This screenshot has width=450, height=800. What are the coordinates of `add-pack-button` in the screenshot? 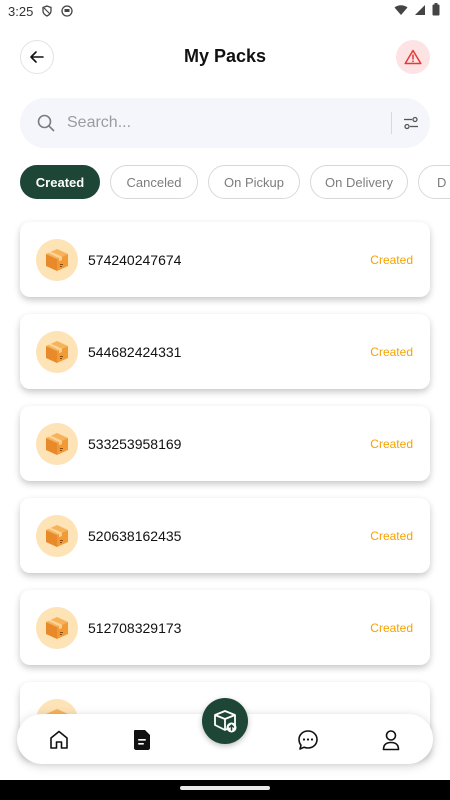 It's located at (225, 721).